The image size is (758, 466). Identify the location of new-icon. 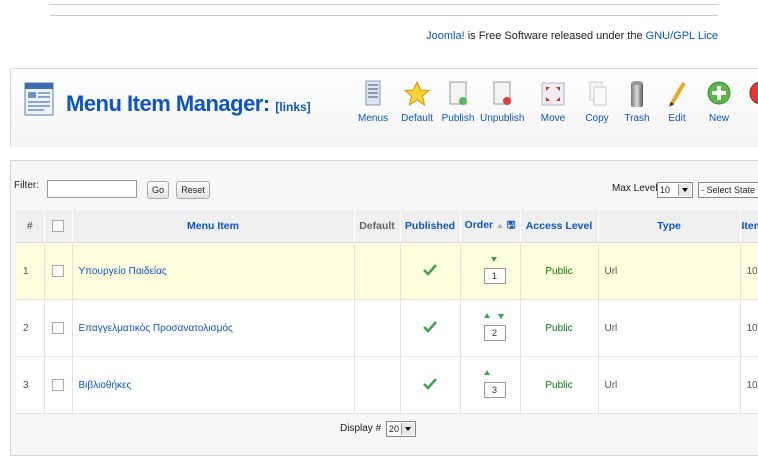
(719, 94).